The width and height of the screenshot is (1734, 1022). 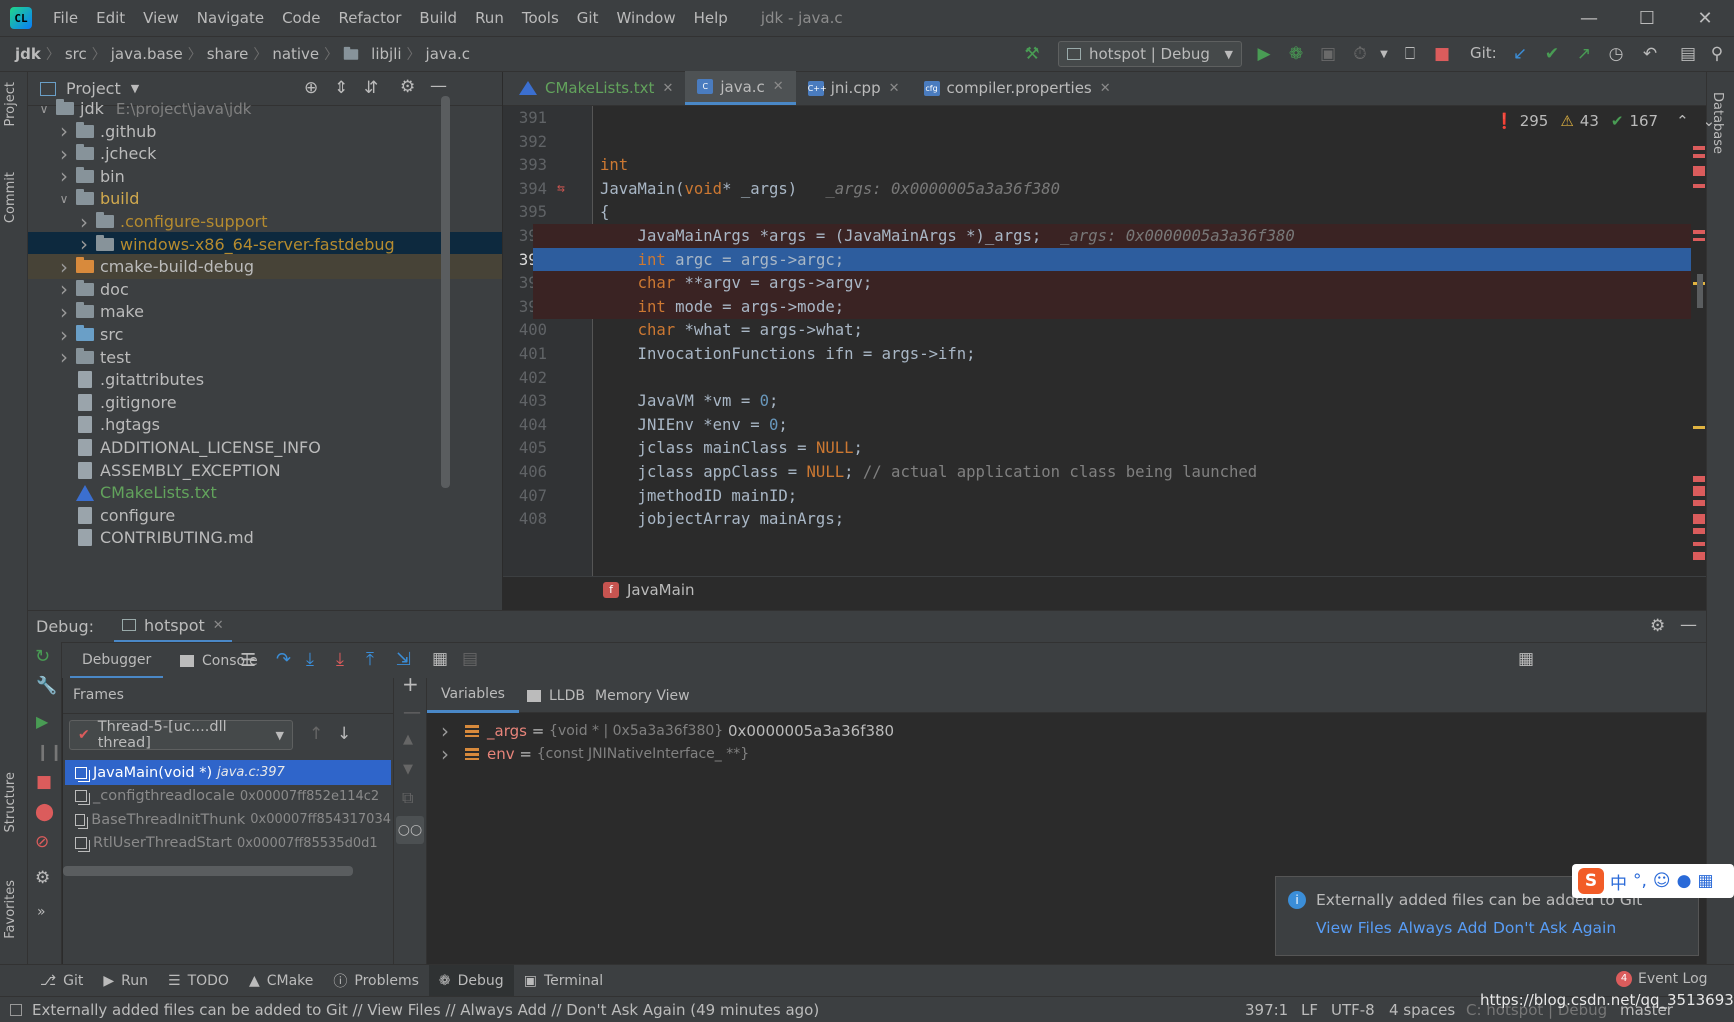 I want to click on breadcrumb-item: libjli, so click(x=386, y=54).